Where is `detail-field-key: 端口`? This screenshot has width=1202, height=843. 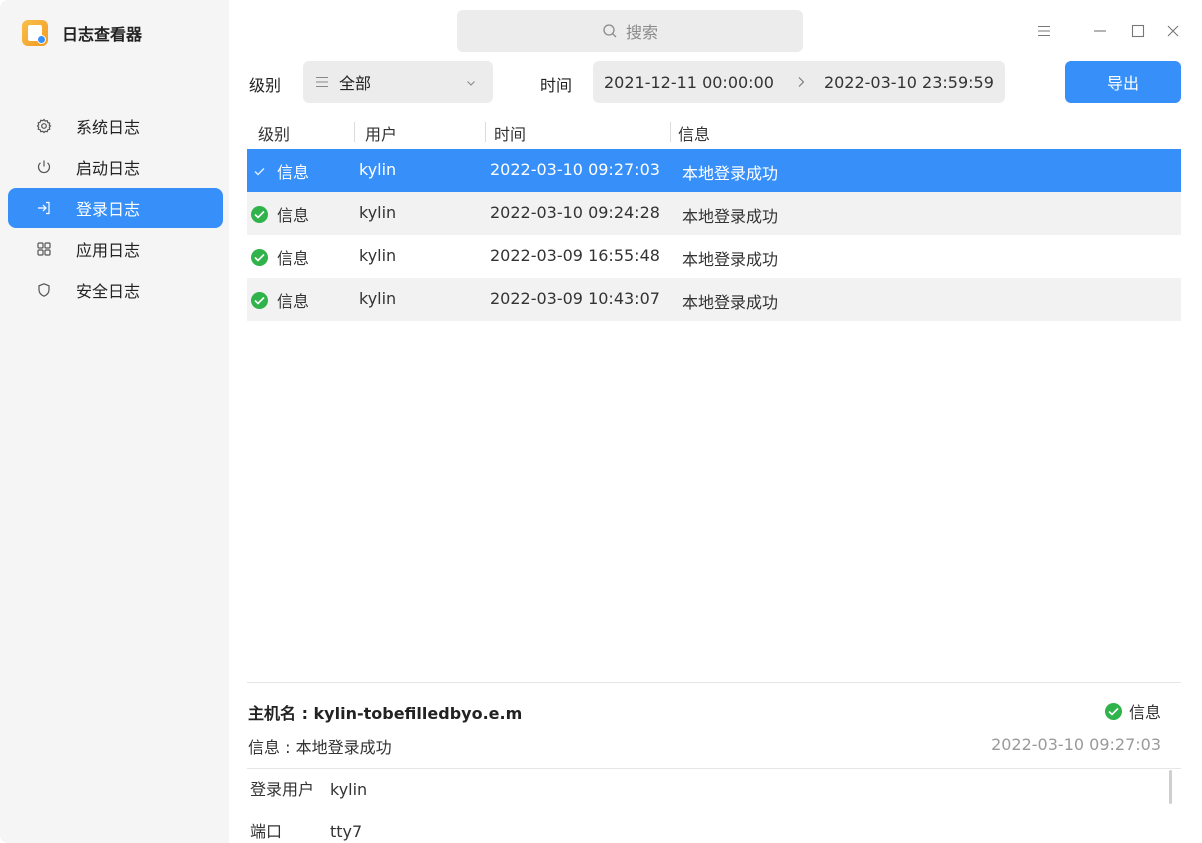 detail-field-key: 端口 is located at coordinates (266, 831).